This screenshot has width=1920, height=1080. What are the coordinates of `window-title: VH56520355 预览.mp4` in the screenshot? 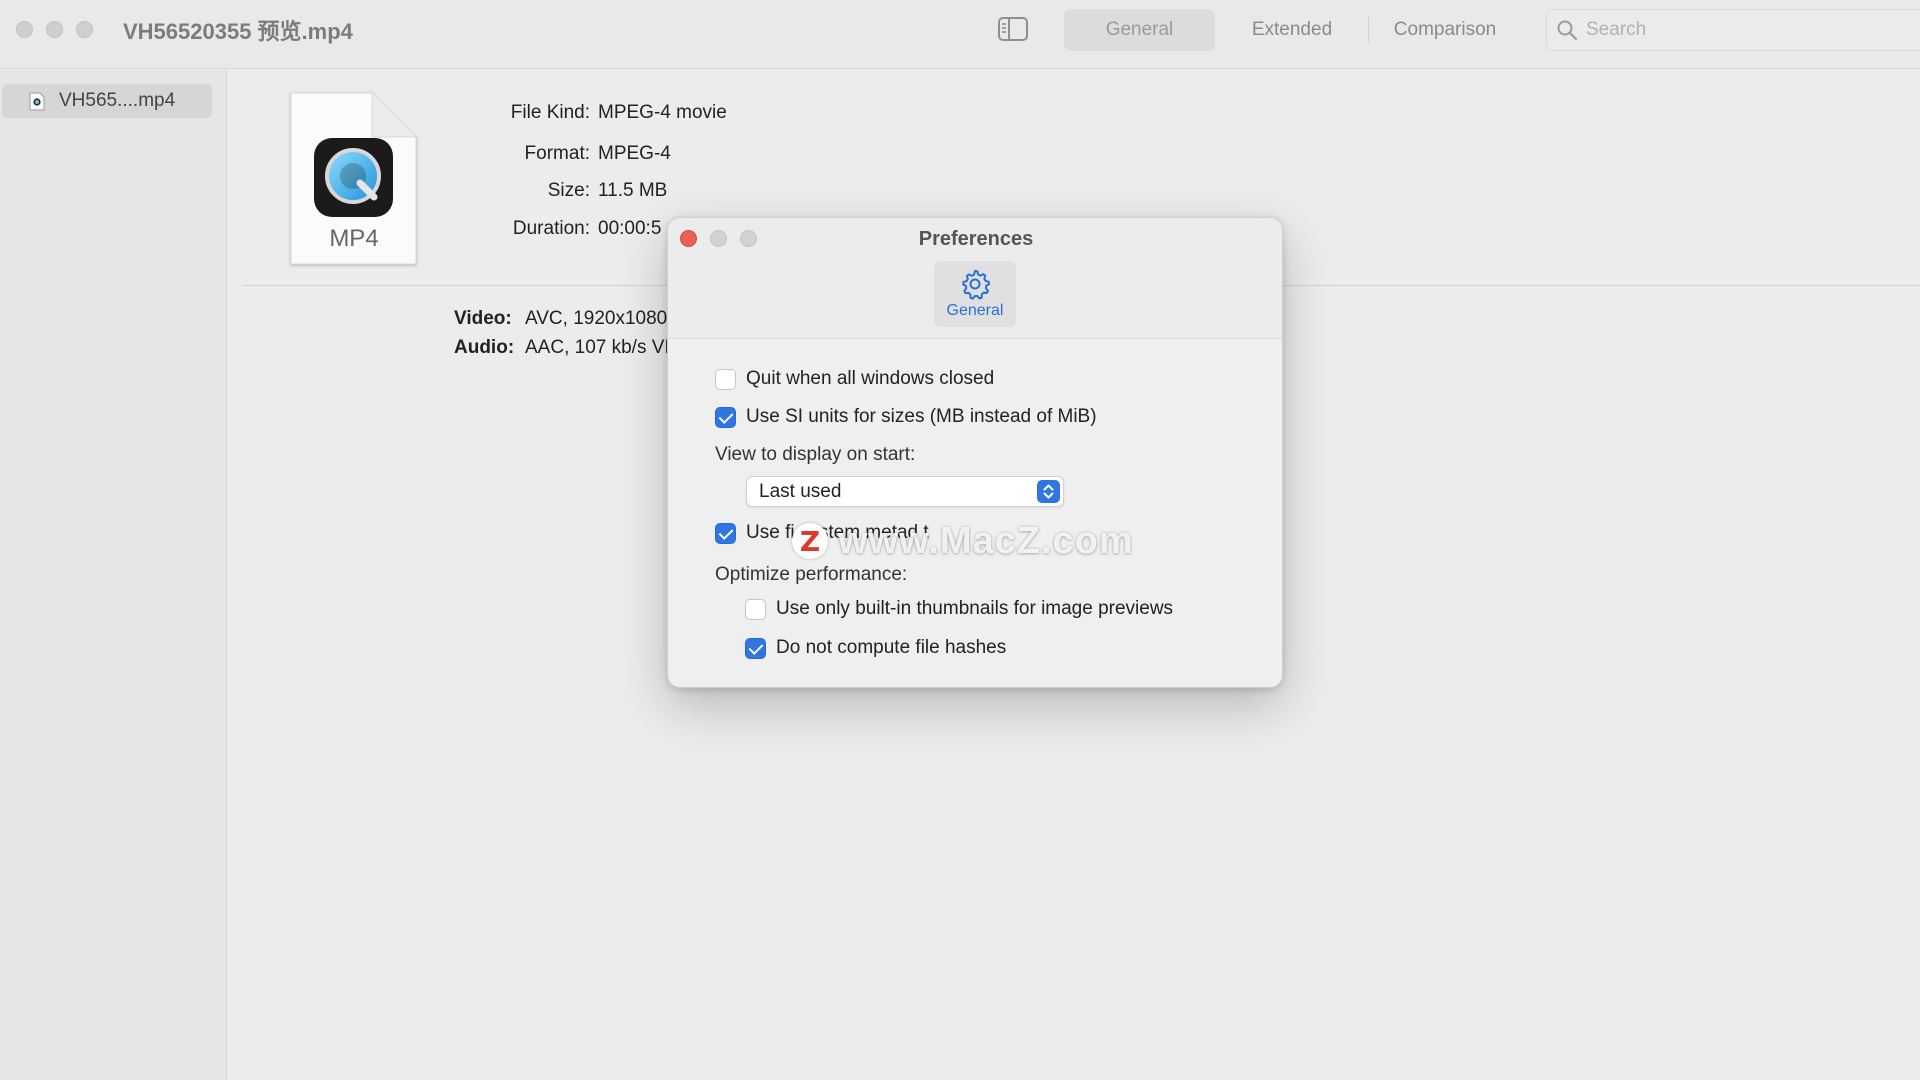 It's located at (238, 31).